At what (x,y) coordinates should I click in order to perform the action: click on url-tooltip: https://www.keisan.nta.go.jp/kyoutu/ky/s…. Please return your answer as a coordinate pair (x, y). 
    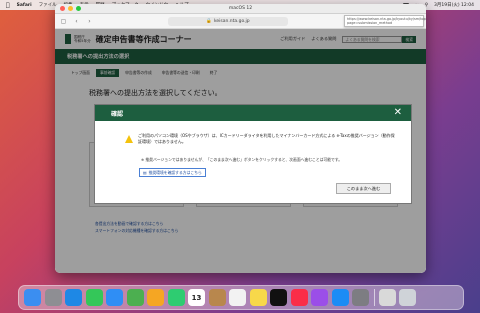
    Looking at the image, I should click on (385, 21).